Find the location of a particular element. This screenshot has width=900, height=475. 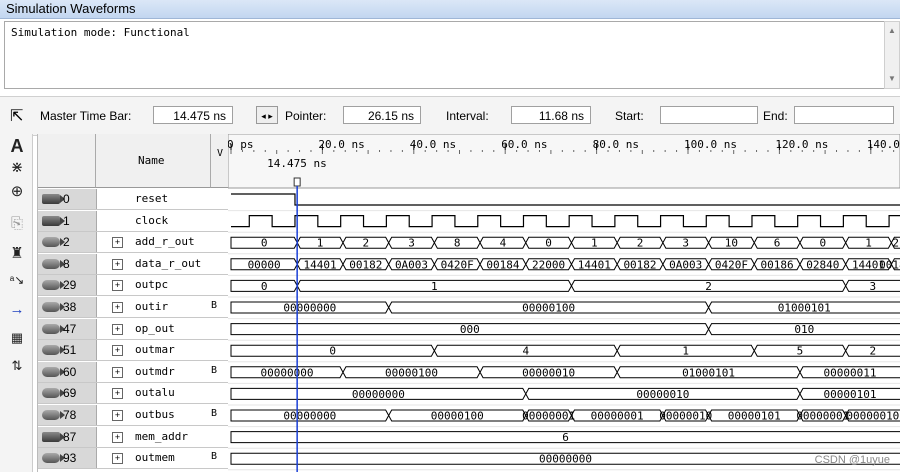

signal-row: 69 + outalu is located at coordinates (133, 394).